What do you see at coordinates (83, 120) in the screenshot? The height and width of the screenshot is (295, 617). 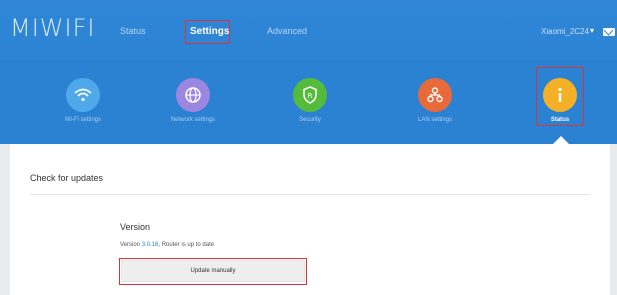 I see `nav-item-label: Wi-Fi settings` at bounding box center [83, 120].